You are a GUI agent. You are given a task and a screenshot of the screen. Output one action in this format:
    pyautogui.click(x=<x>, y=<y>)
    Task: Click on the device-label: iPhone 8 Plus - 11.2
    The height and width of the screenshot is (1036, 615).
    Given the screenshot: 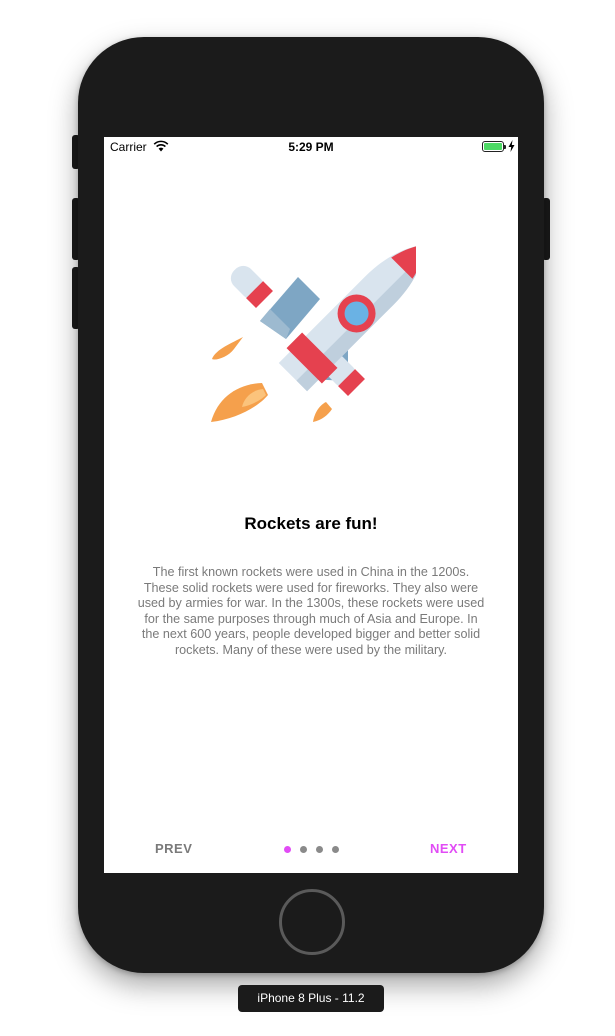 What is the action you would take?
    pyautogui.click(x=311, y=998)
    